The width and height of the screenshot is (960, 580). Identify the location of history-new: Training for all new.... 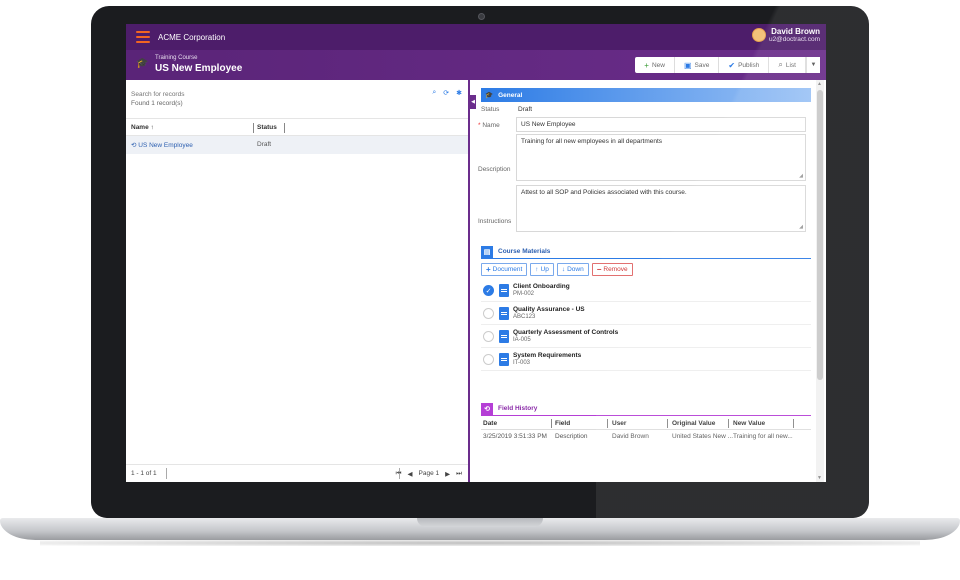
(763, 436).